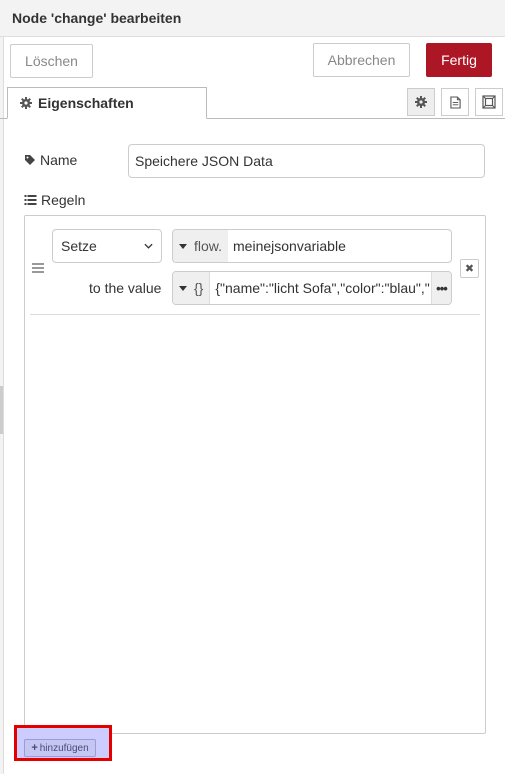 Image resolution: width=505 pixels, height=774 pixels. Describe the element at coordinates (97, 18) in the screenshot. I see `tray-title: Node 'change' bearbeiten` at that location.